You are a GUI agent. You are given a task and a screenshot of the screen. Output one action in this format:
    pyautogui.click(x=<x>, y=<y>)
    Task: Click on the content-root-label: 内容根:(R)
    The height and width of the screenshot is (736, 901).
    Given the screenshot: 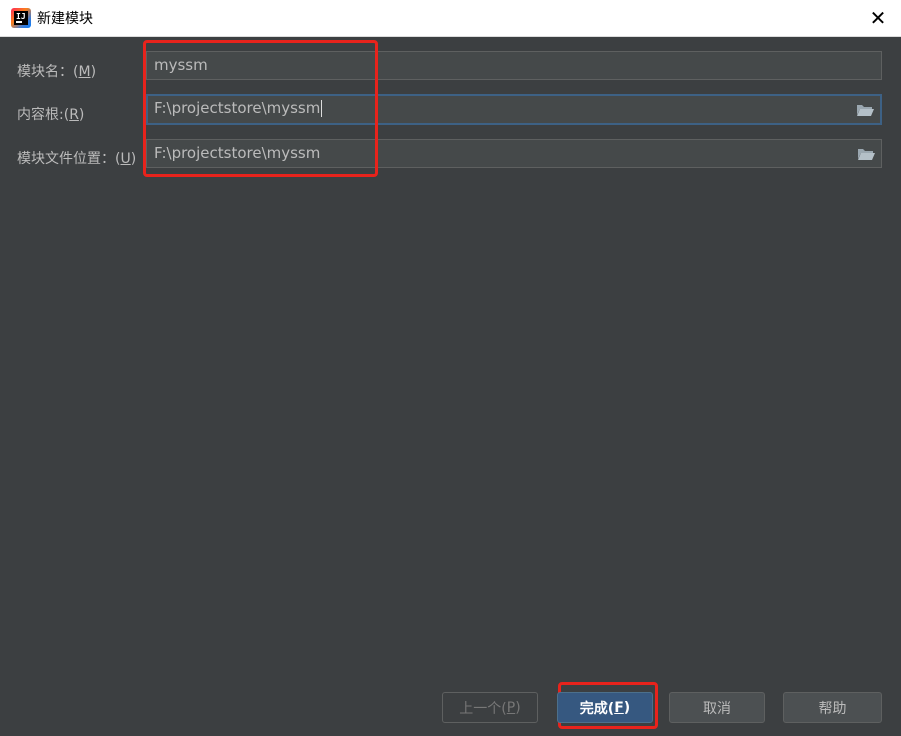 What is the action you would take?
    pyautogui.click(x=51, y=115)
    